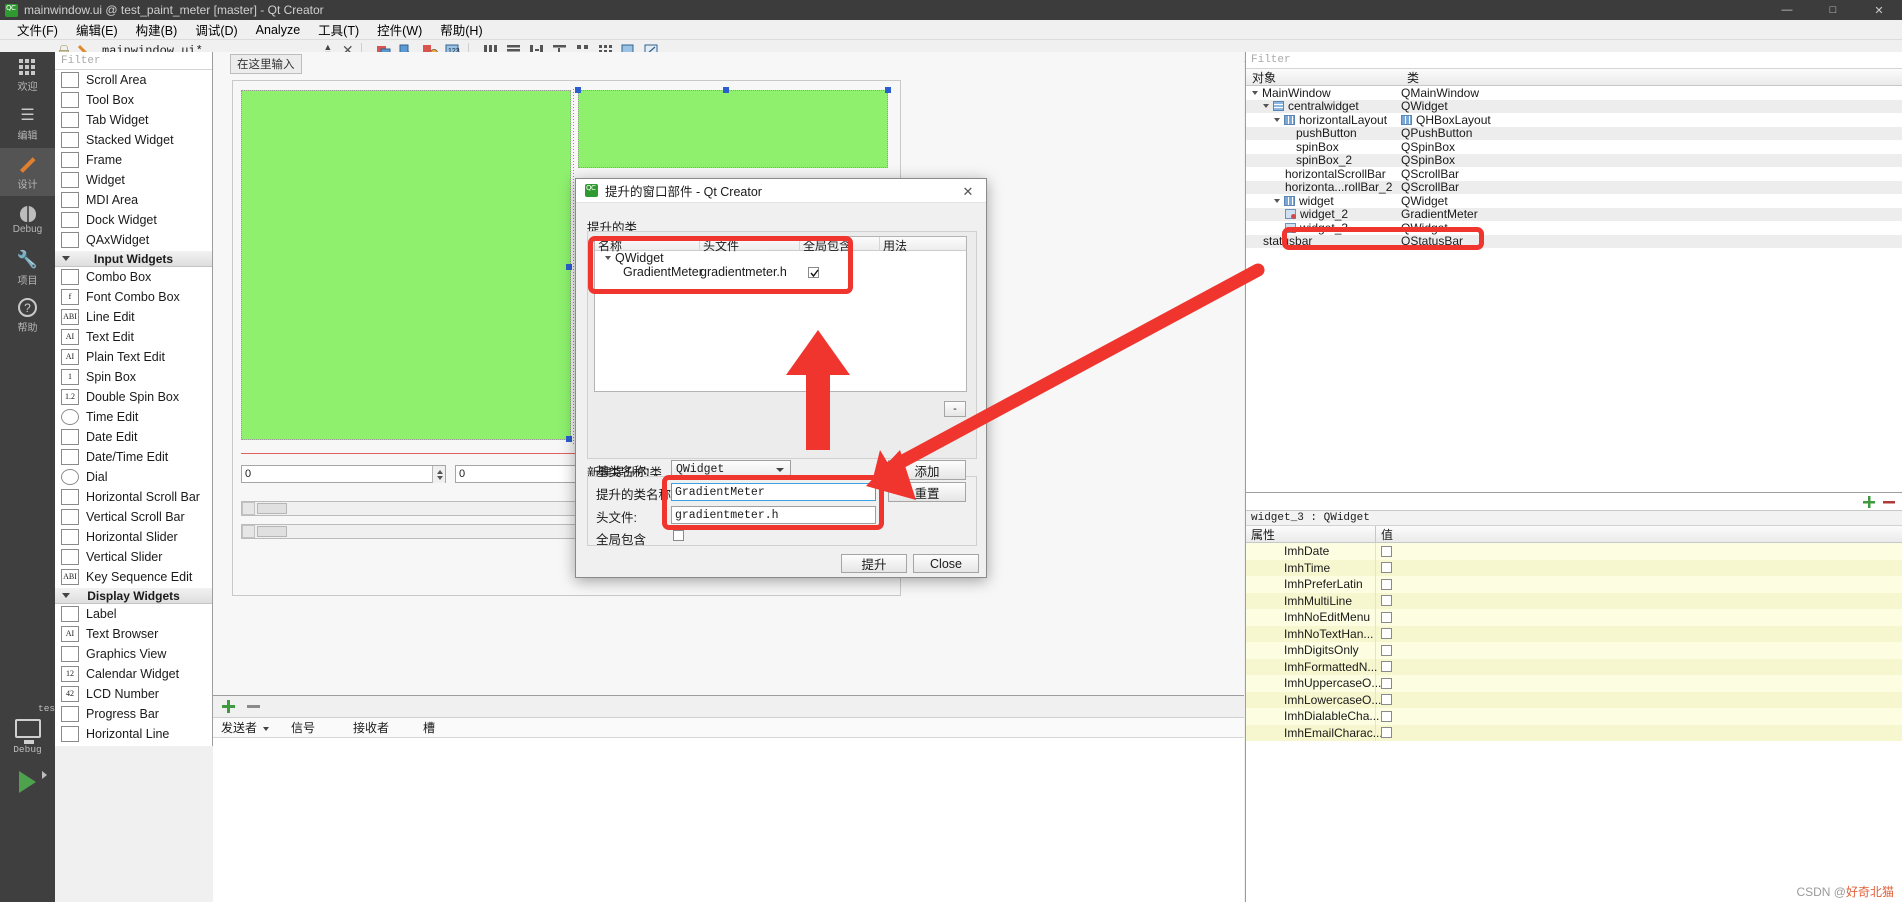  Describe the element at coordinates (133, 120) in the screenshot. I see `widget-item-tab-widget: Tab Widget` at that location.